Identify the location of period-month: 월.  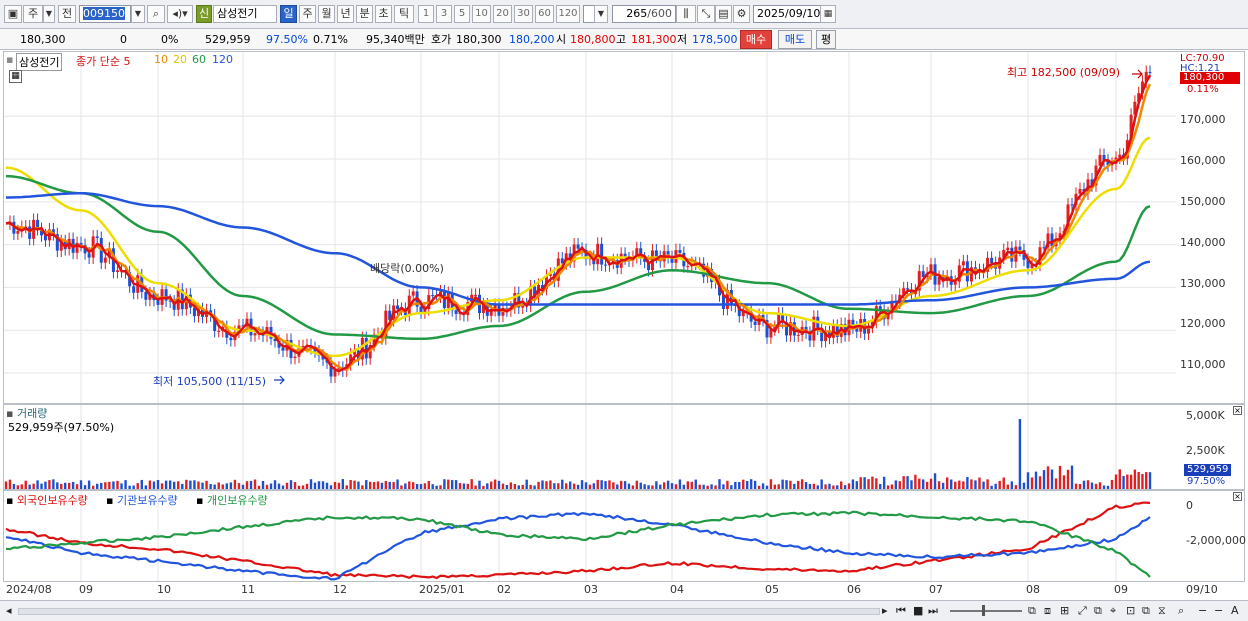
(326, 14).